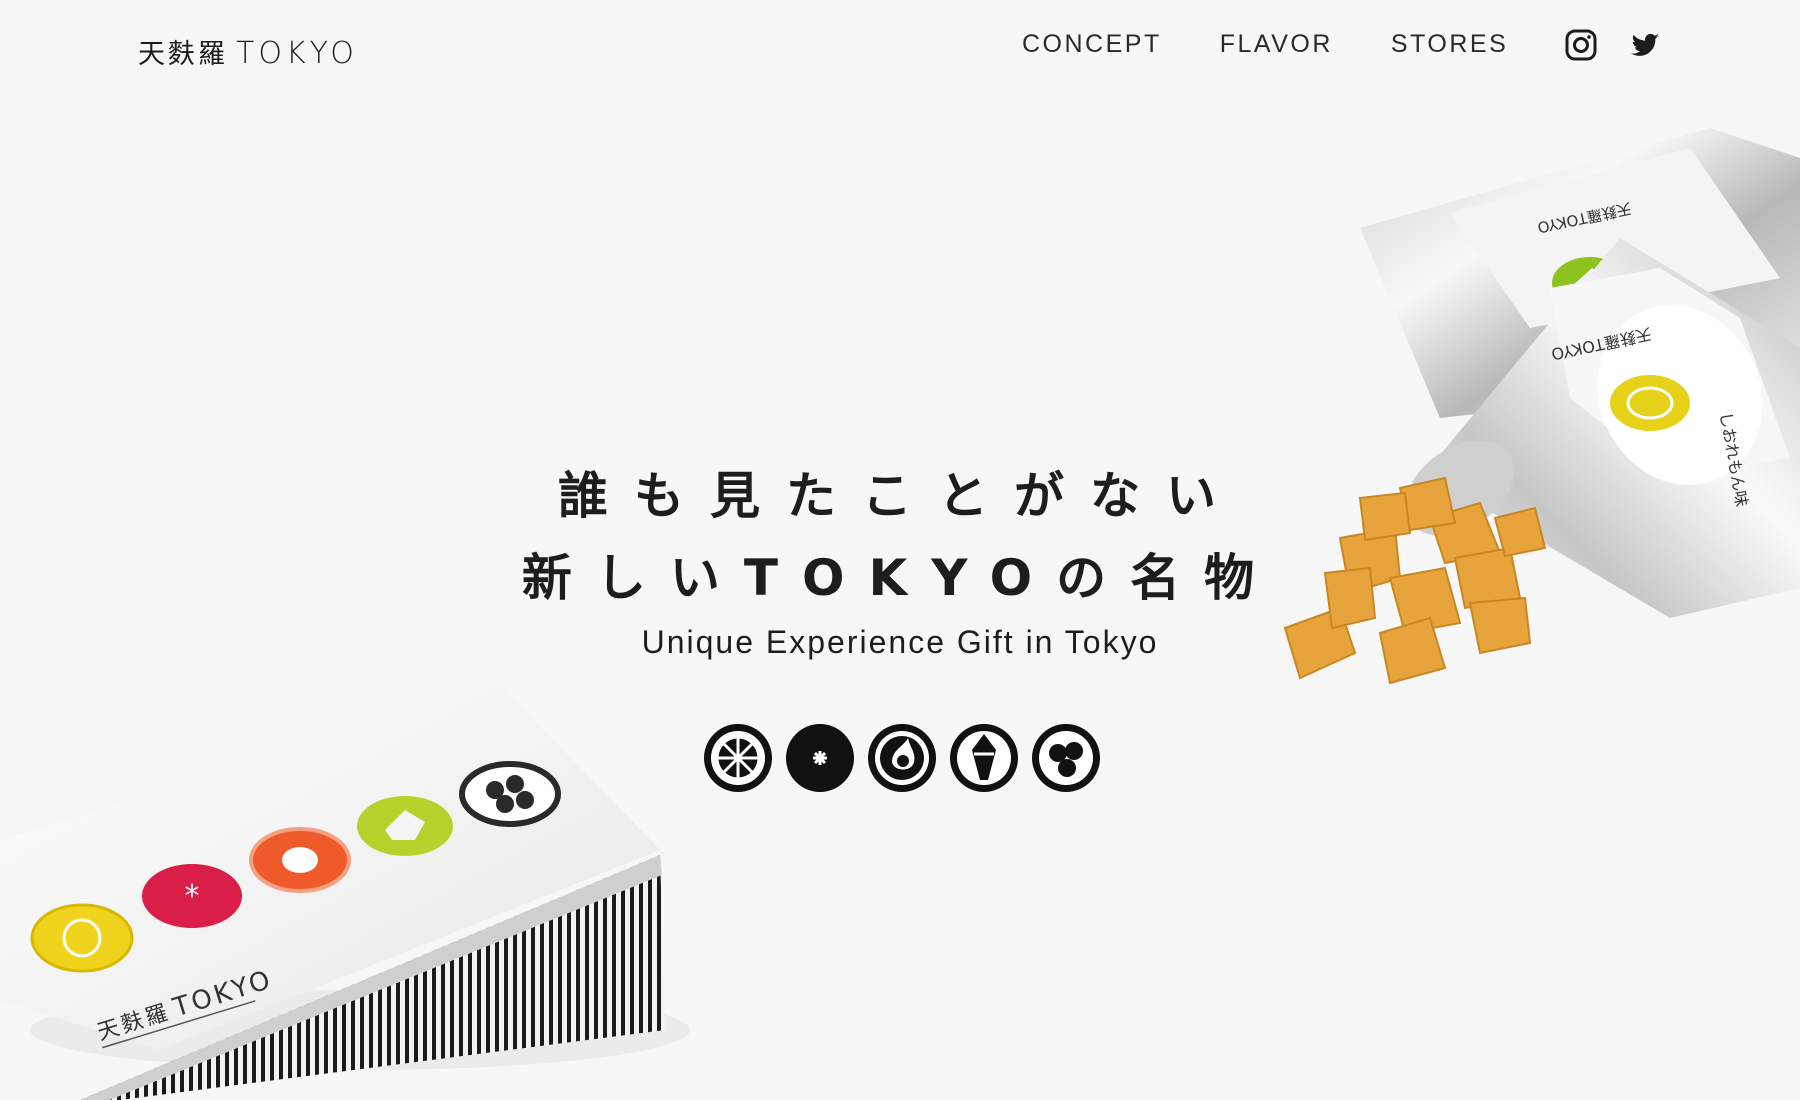 This screenshot has height=1100, width=1800. I want to click on hero-subtitle: Unique Experience Gift in Tokyo, so click(900, 642).